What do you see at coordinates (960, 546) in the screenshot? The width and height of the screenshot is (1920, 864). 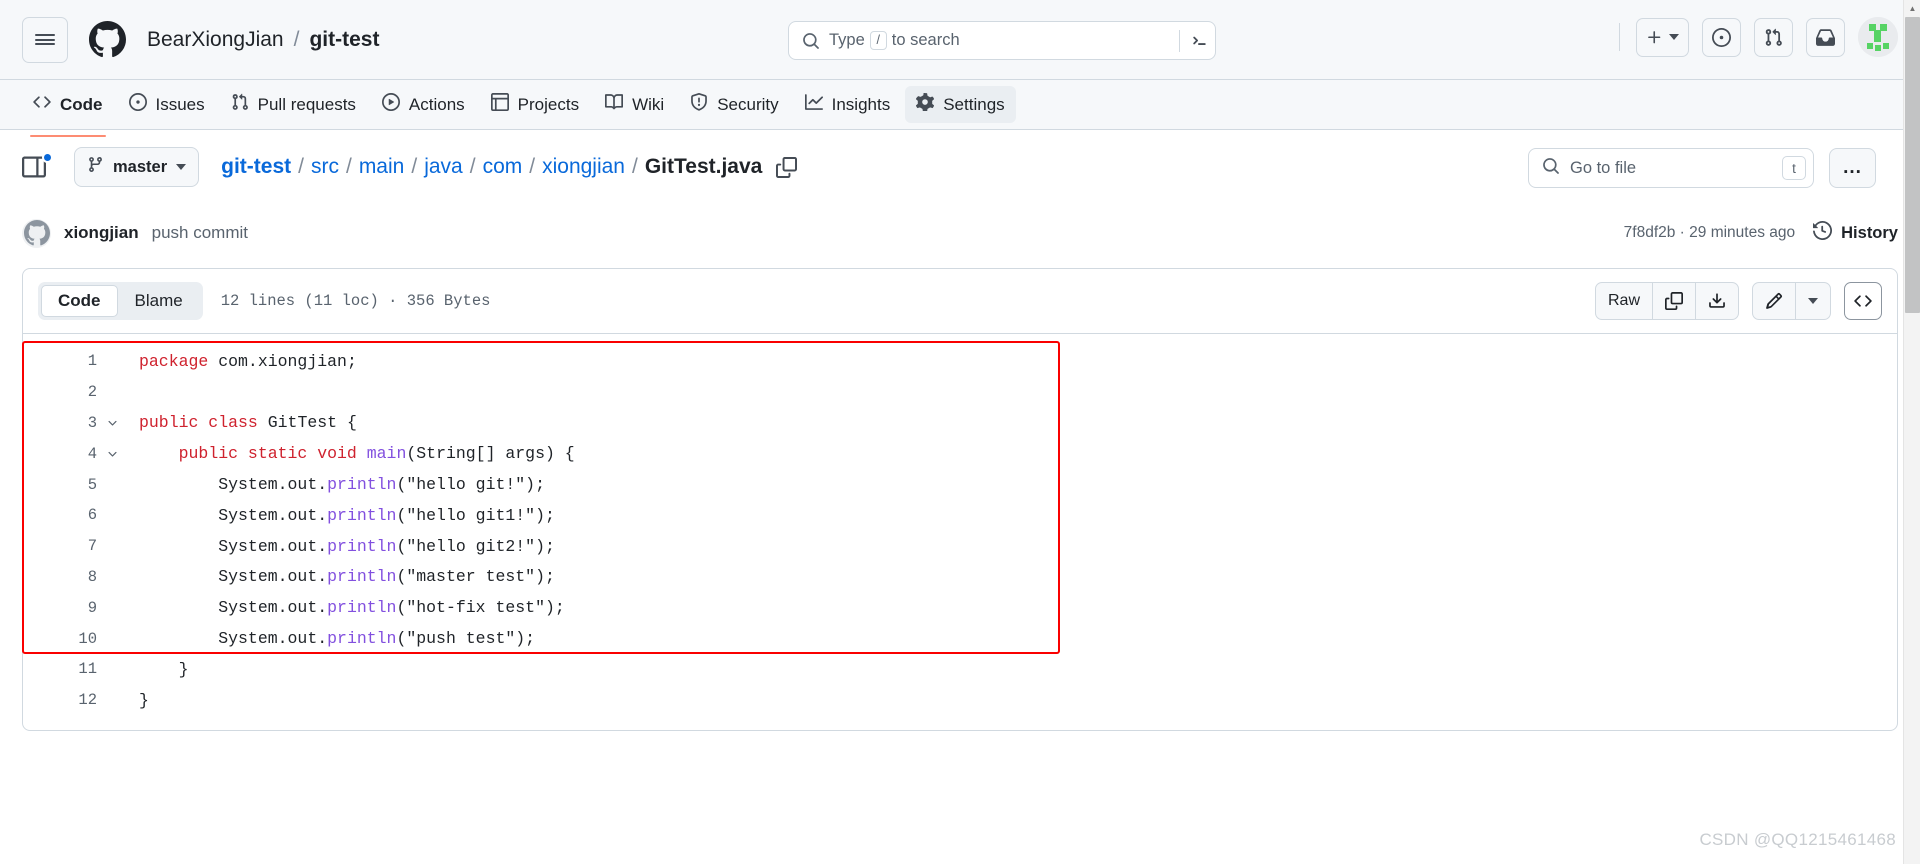 I see `code-line: 7 System.out.println("hello git2!");` at bounding box center [960, 546].